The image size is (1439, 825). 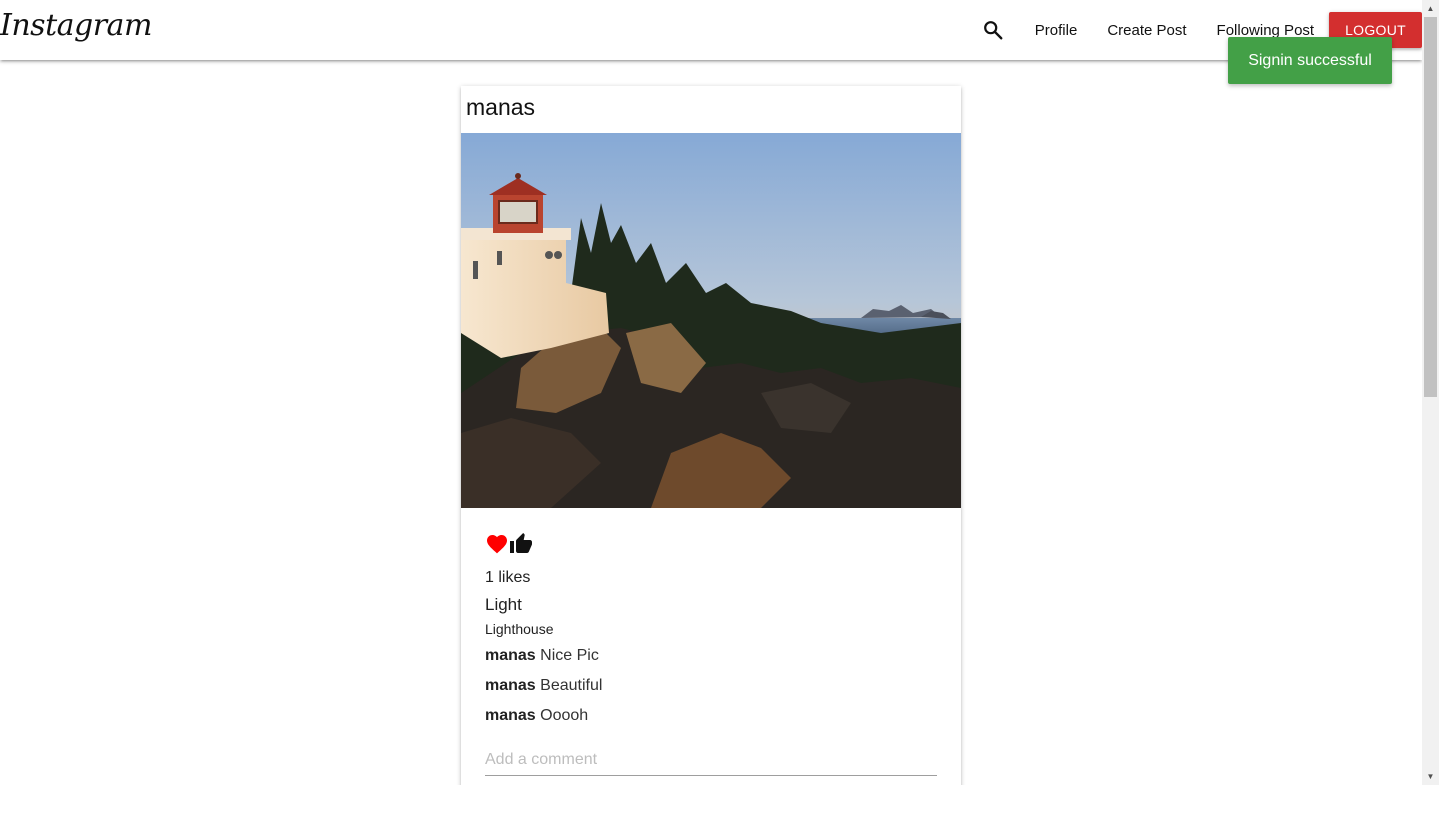 I want to click on heart-icon, so click(x=497, y=544).